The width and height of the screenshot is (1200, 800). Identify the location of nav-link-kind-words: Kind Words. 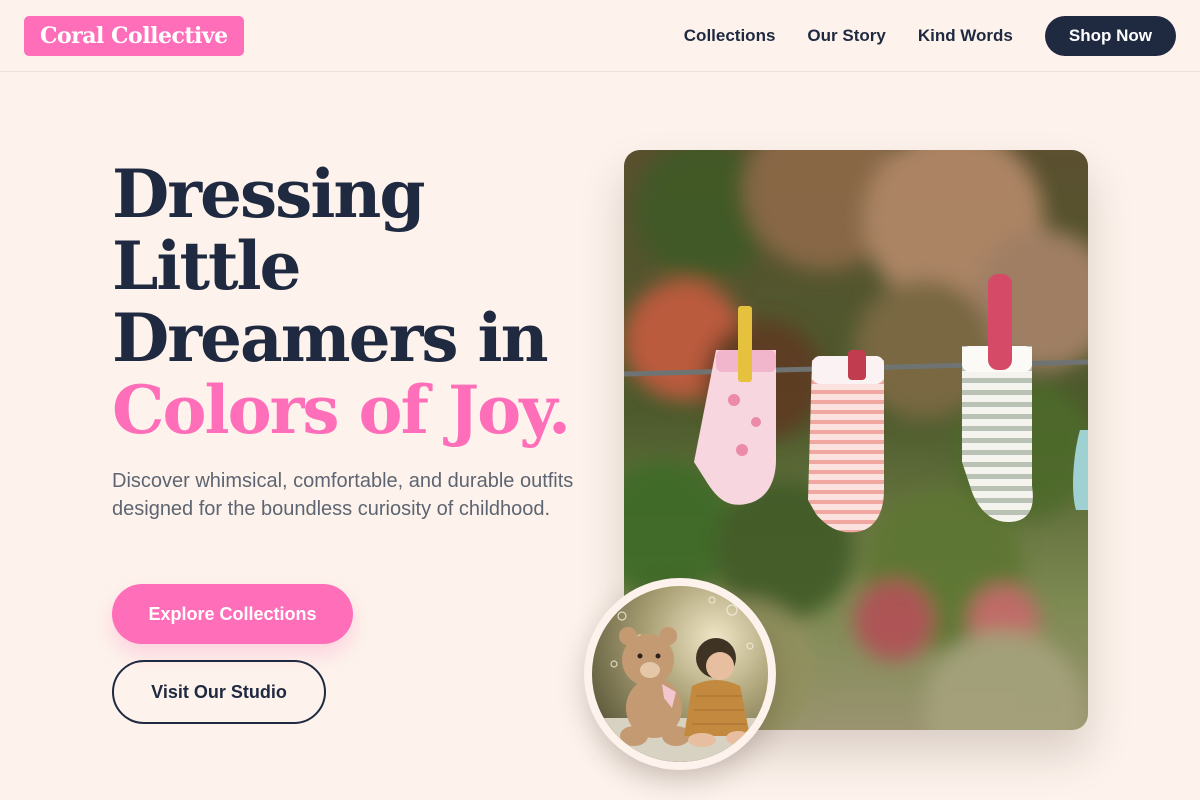
(965, 36).